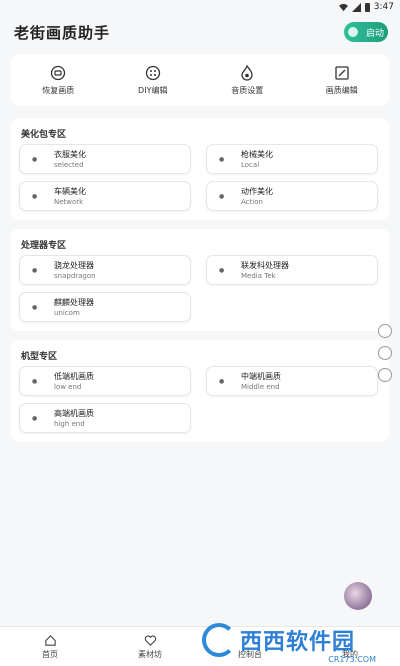 The width and height of the screenshot is (400, 666). I want to click on card-subtitle: selected, so click(69, 165).